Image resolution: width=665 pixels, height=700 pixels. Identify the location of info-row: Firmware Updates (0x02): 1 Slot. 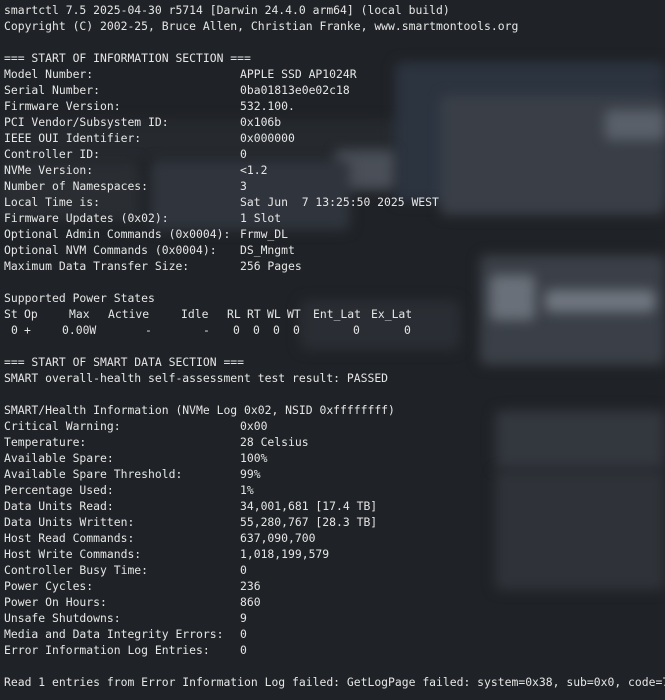
(143, 218).